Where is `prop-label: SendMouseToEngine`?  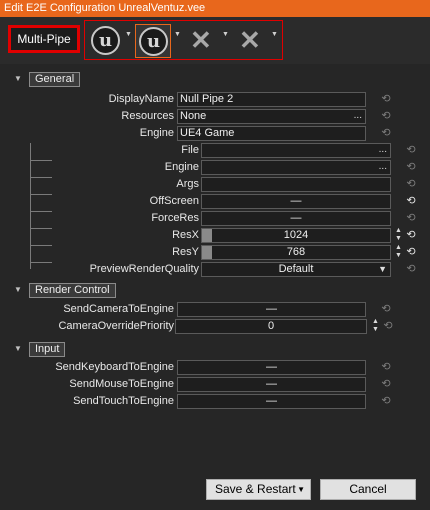 prop-label: SendMouseToEngine is located at coordinates (121, 384).